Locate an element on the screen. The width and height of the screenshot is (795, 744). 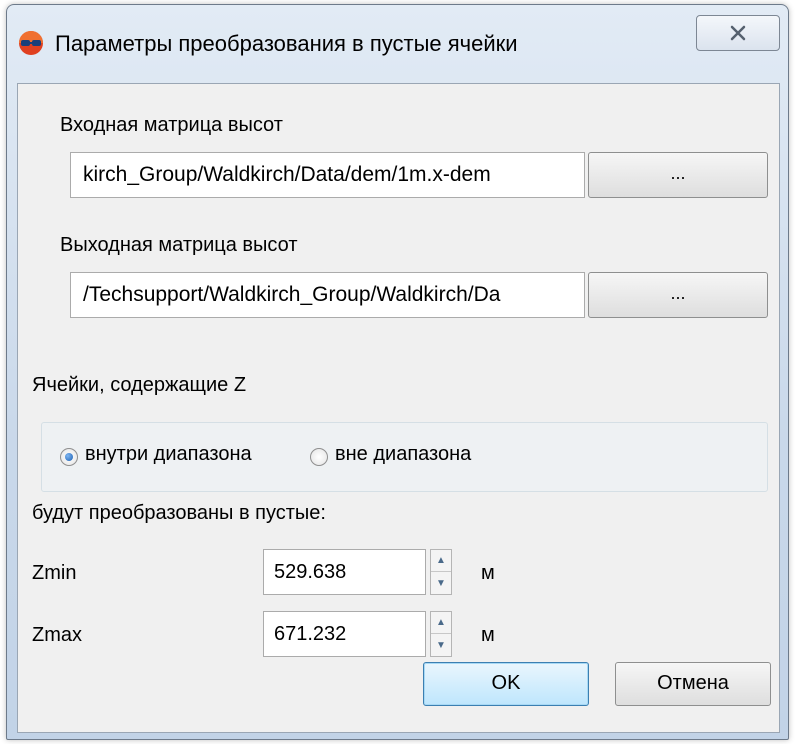
zmax-spinner: ▲ ▼ is located at coordinates (441, 634).